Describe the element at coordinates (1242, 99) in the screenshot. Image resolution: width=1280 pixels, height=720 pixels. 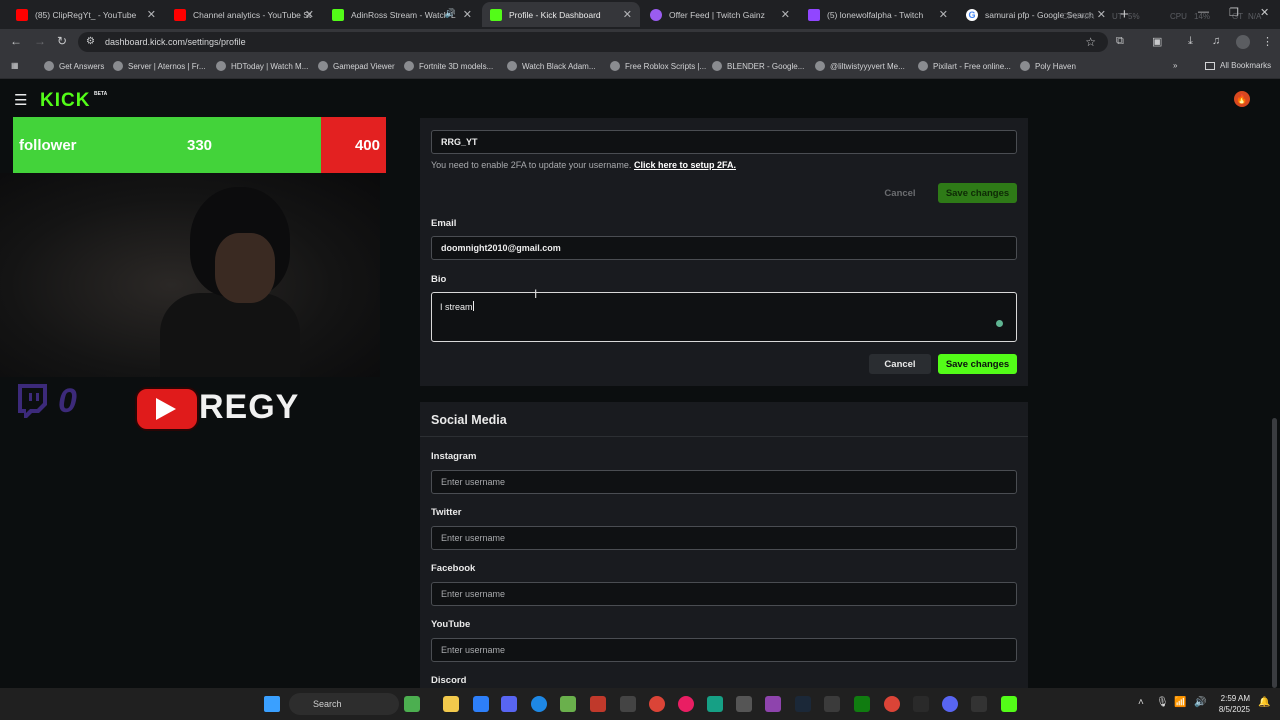
I see `user-avatar: 🔥` at that location.